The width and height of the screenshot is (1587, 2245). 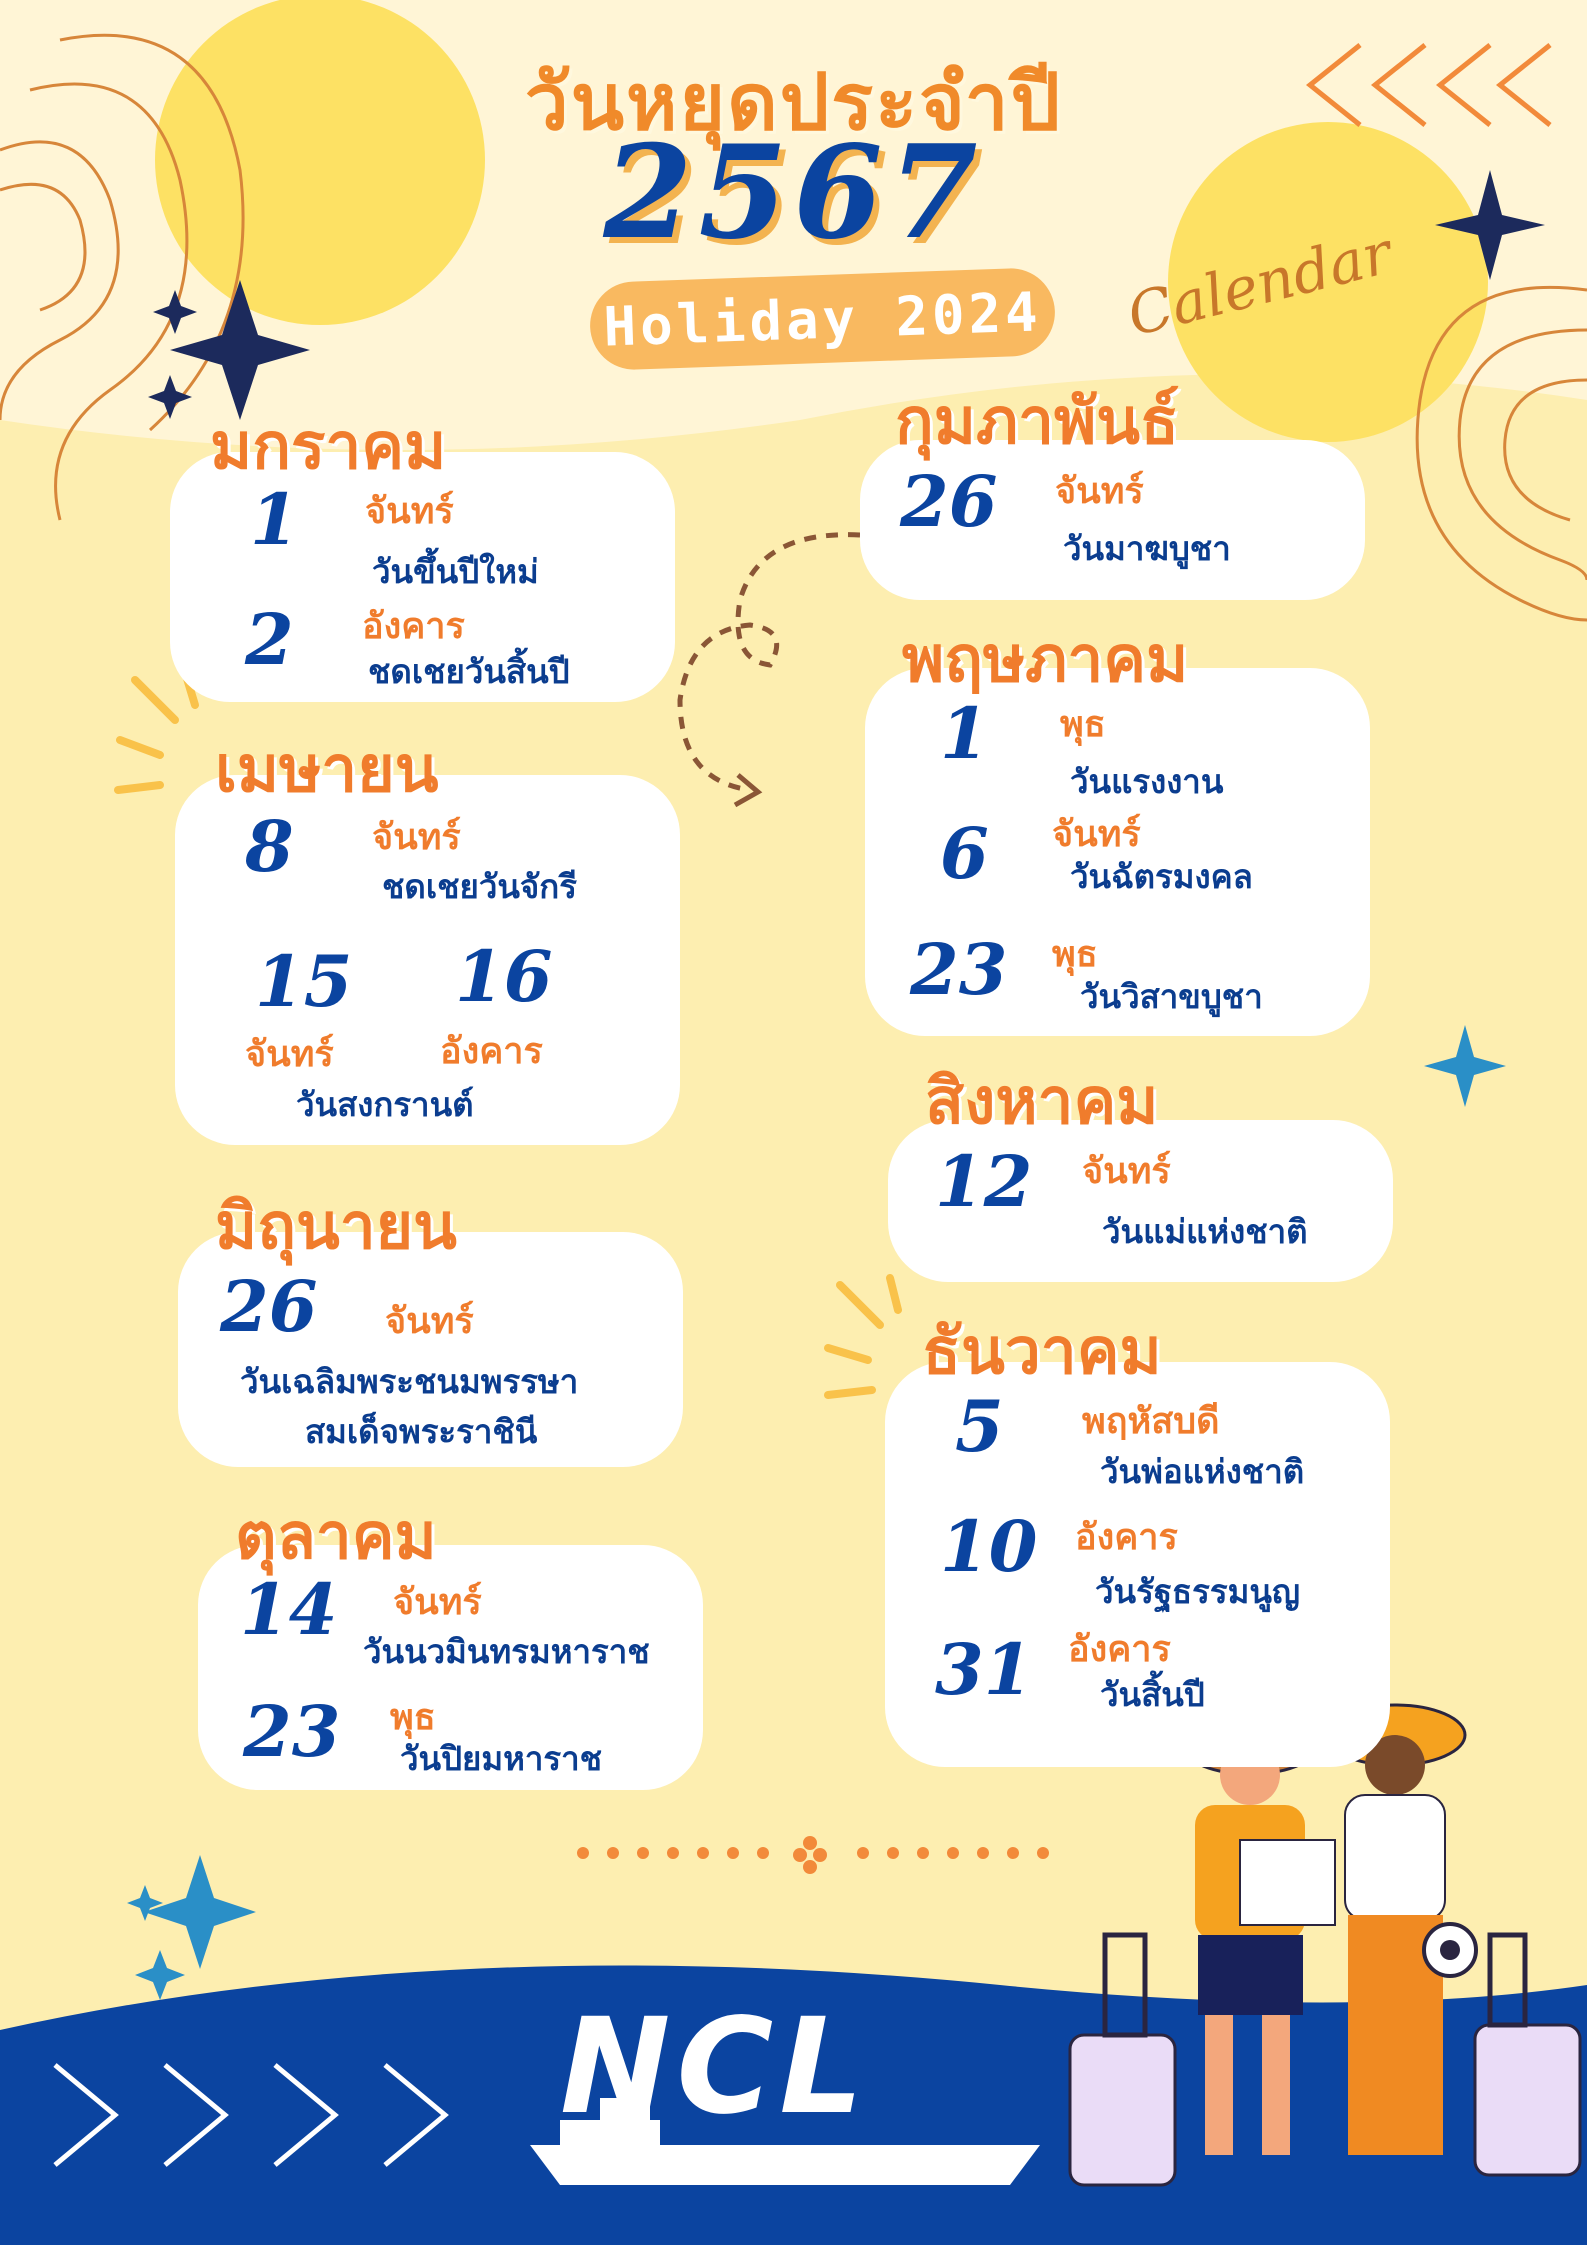 I want to click on ship-logo-icon, so click(x=785, y=2165).